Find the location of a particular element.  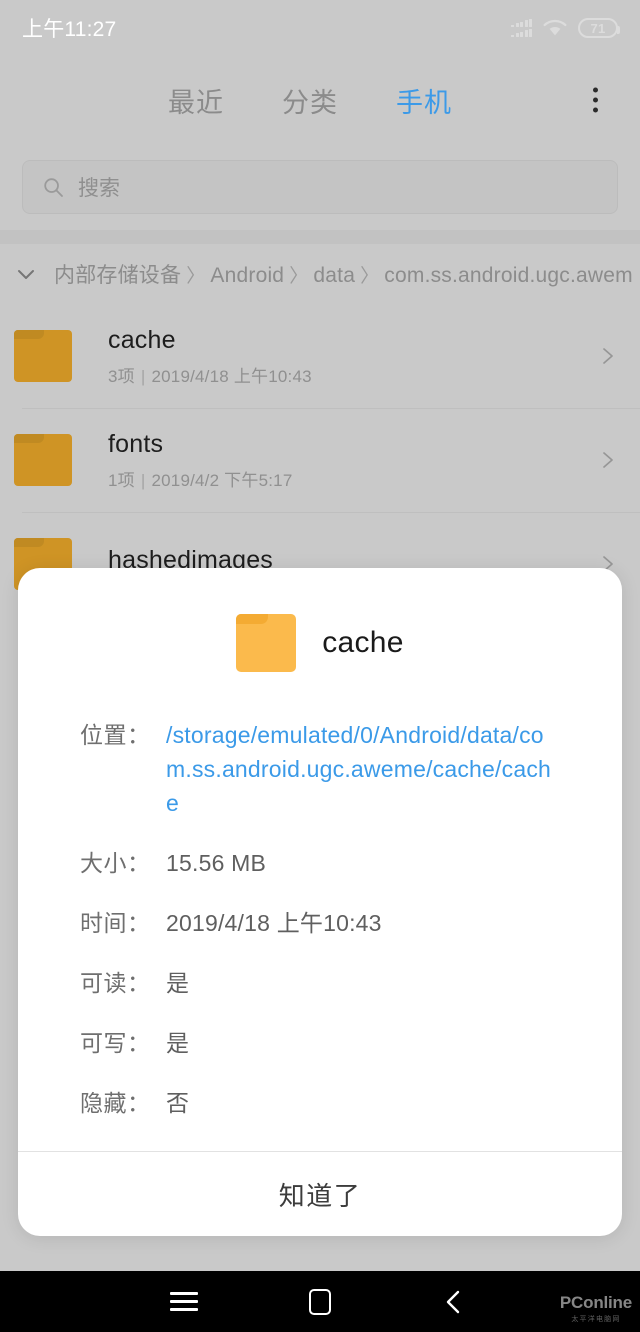

property-value-readable: 是 is located at coordinates (178, 983).